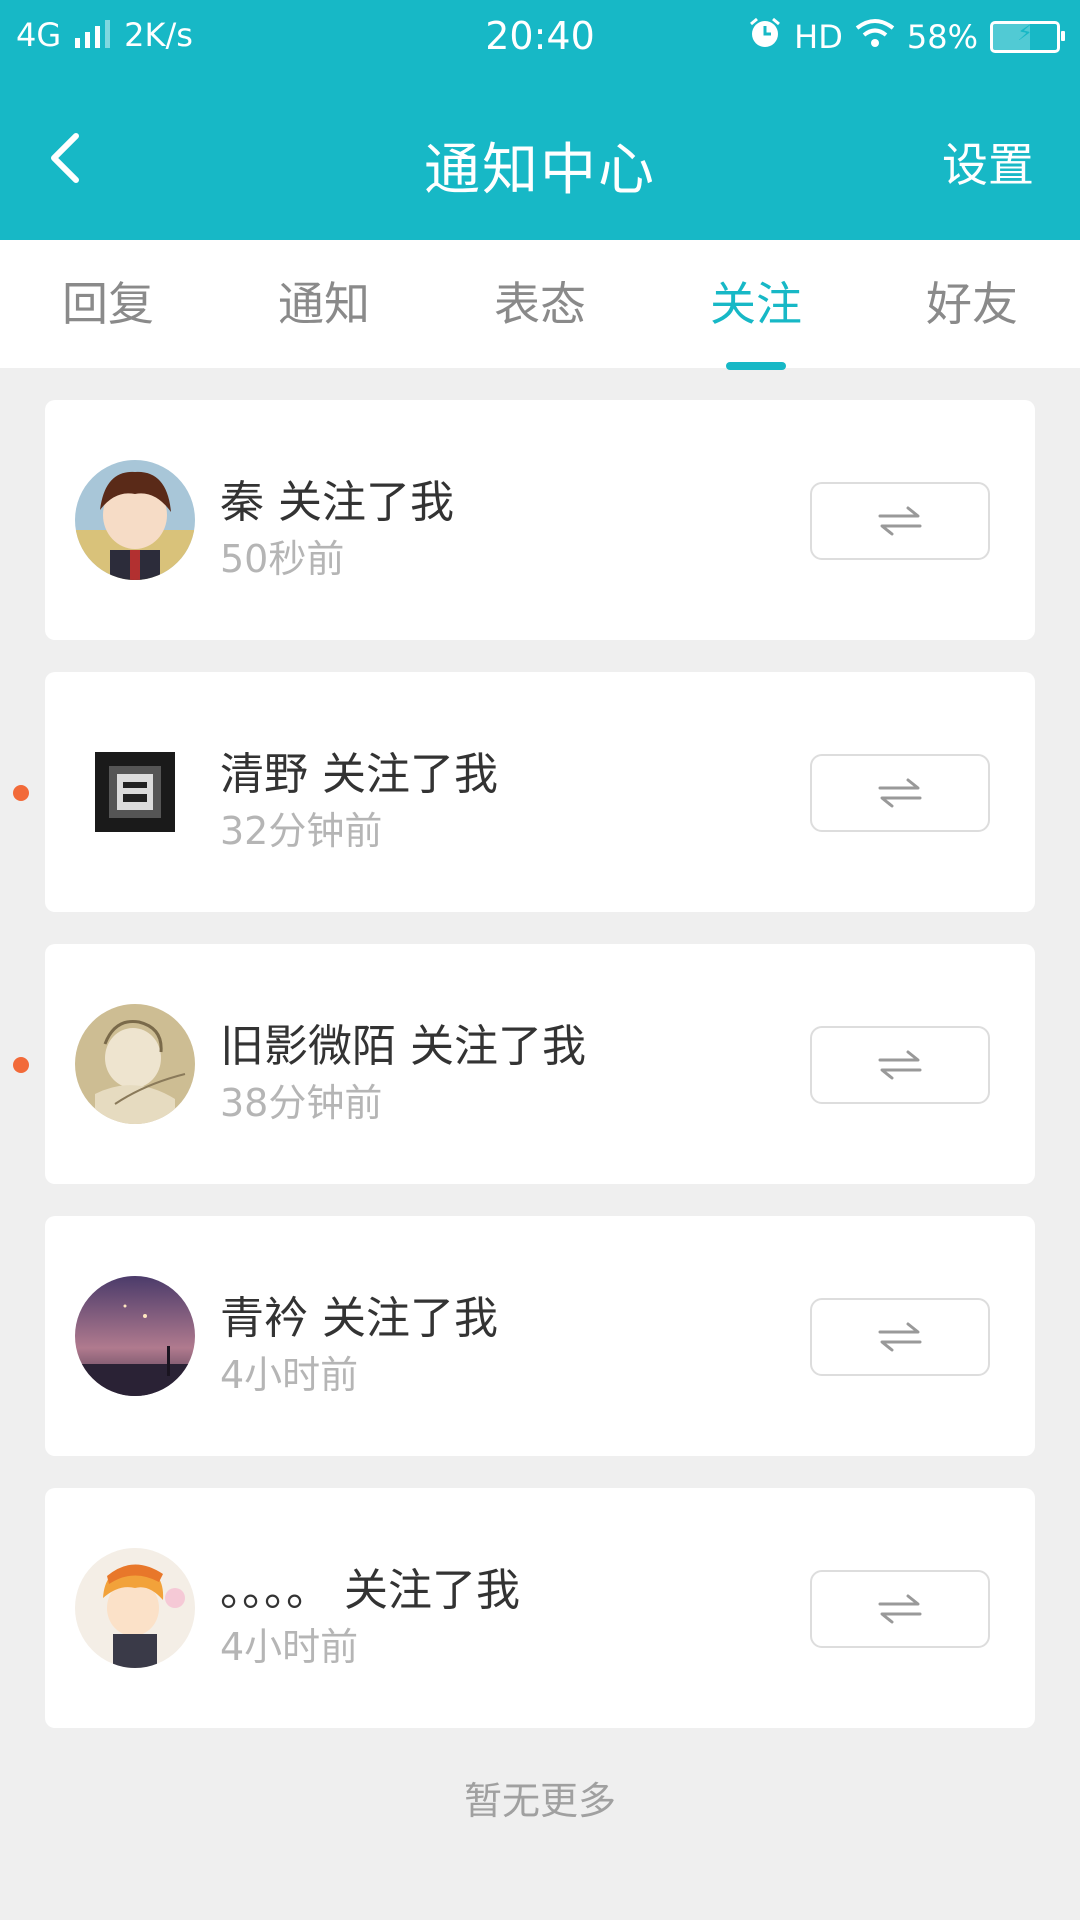 This screenshot has width=1080, height=1920. Describe the element at coordinates (972, 304) in the screenshot. I see `tab-friends: 好友` at that location.